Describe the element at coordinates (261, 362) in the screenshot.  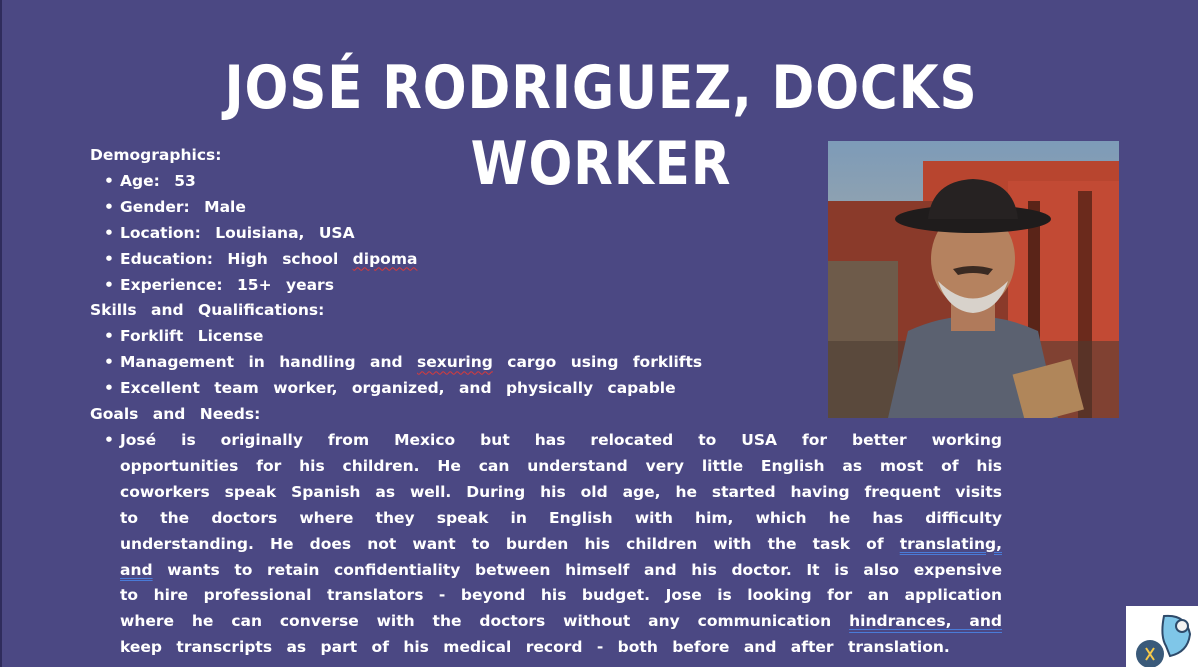
I see `item-text: Management in handling and` at that location.